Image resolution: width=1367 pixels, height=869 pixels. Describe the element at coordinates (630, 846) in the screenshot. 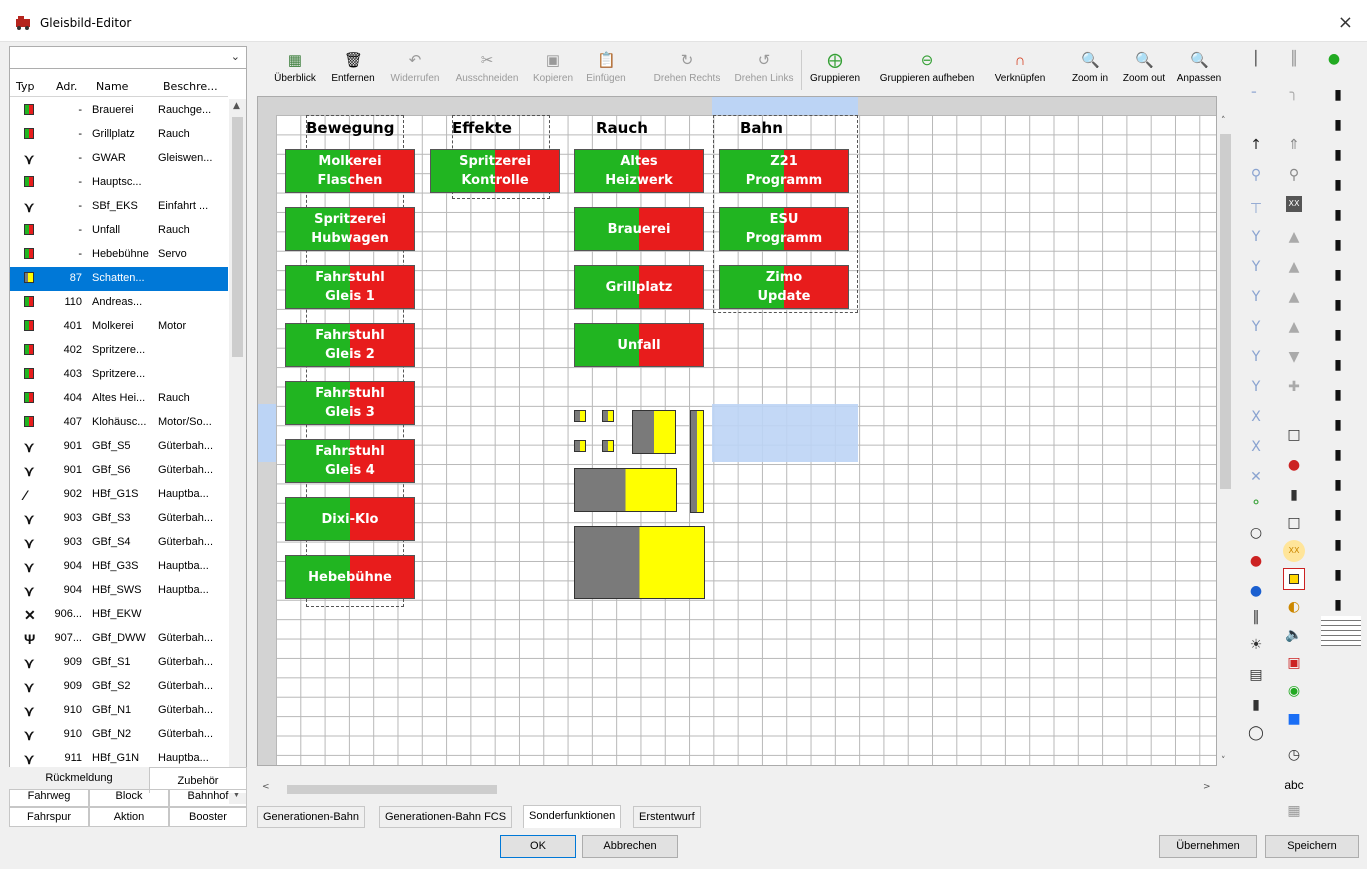

I see `abbrechen-button: Abbrechen` at that location.